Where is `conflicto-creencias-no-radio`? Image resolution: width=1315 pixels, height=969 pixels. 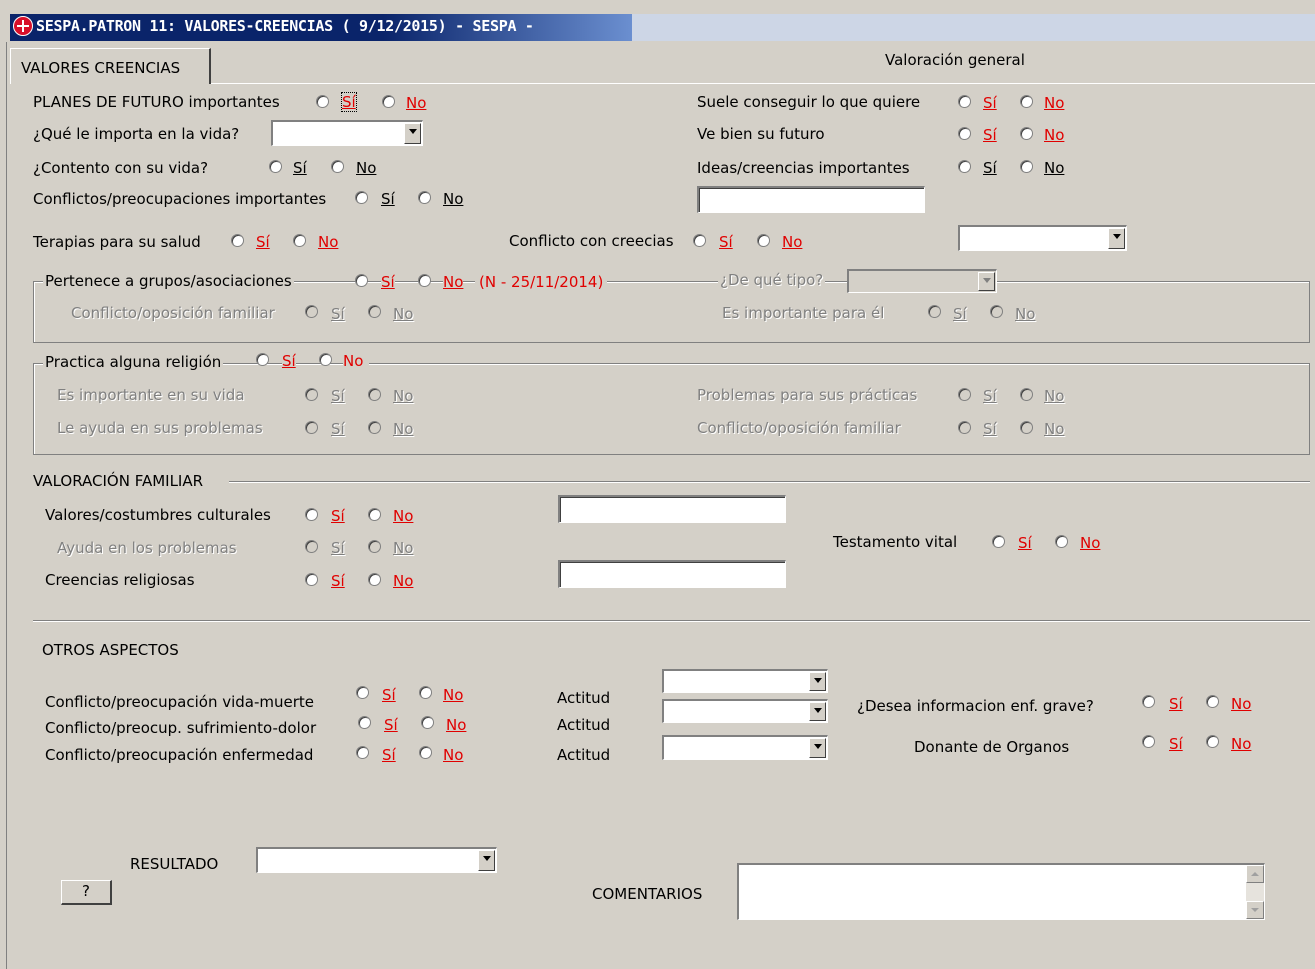
conflicto-creencias-no-radio is located at coordinates (763, 240).